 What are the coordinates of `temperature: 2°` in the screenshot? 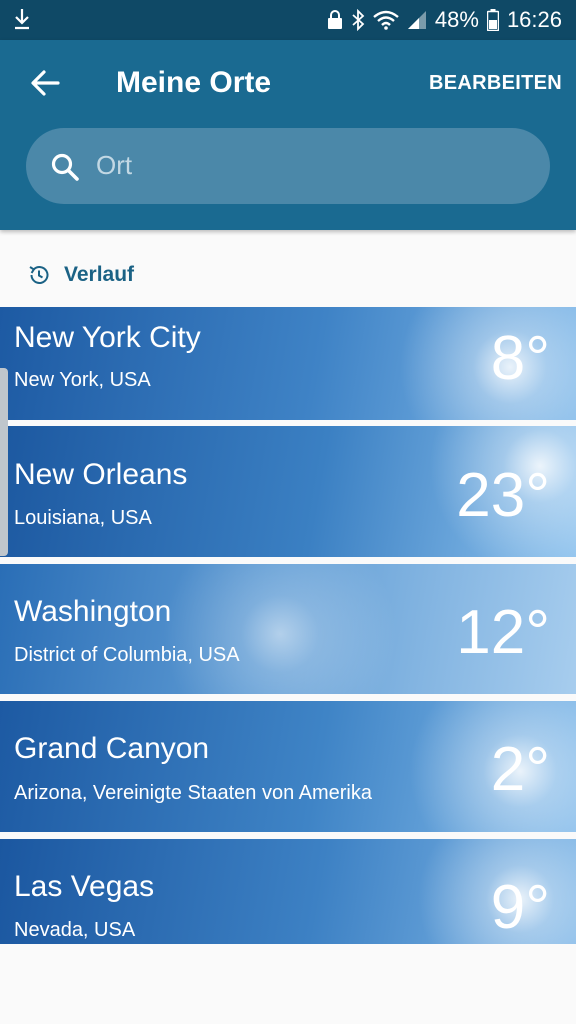 It's located at (520, 769).